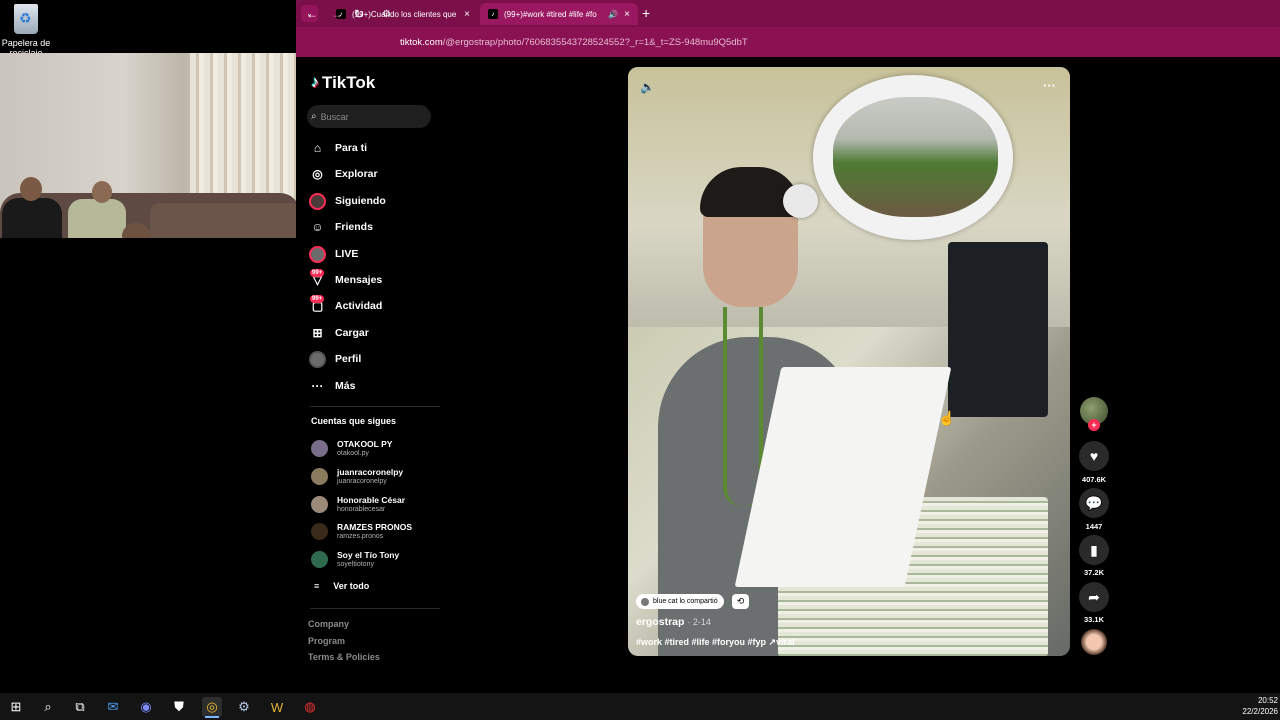 The height and width of the screenshot is (720, 1280). Describe the element at coordinates (386, 14) in the screenshot. I see `site-info-icon: ⚙` at that location.